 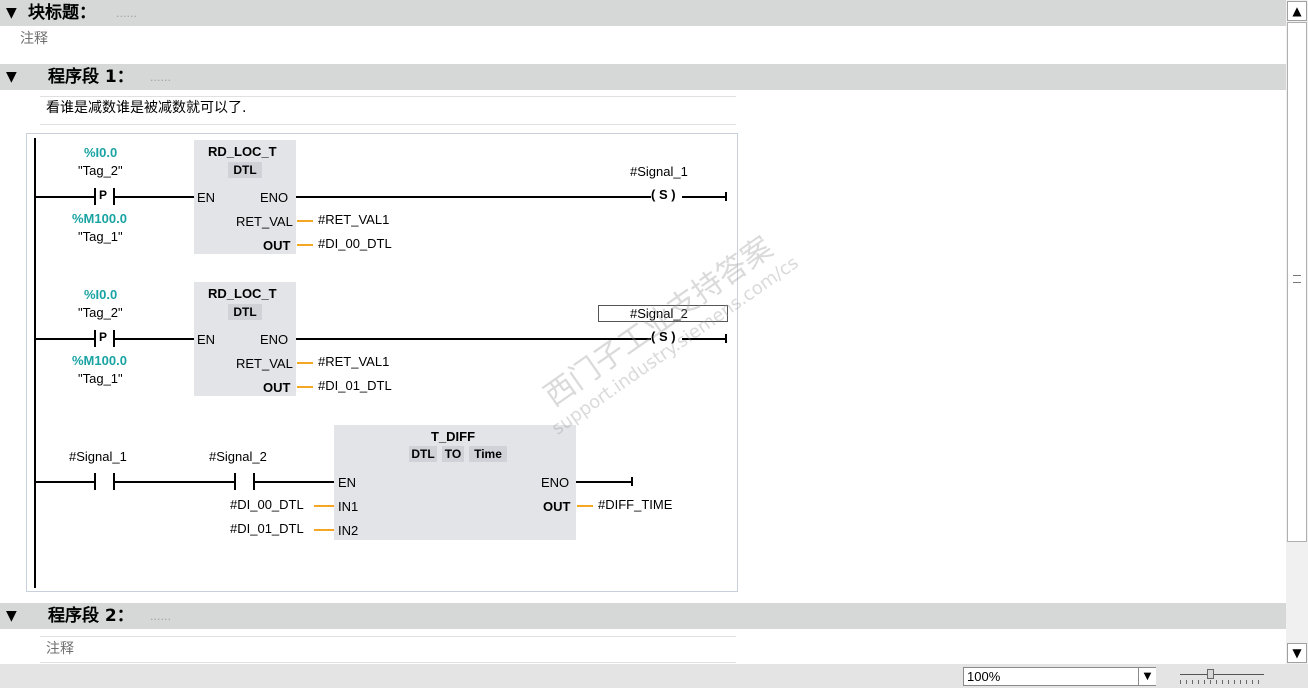 I want to click on pin-in1: IN1, so click(x=348, y=506).